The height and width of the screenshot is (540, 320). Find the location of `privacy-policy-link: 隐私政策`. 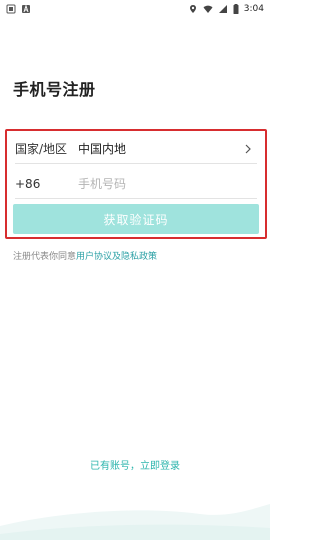

privacy-policy-link: 隐私政策 is located at coordinates (139, 257).